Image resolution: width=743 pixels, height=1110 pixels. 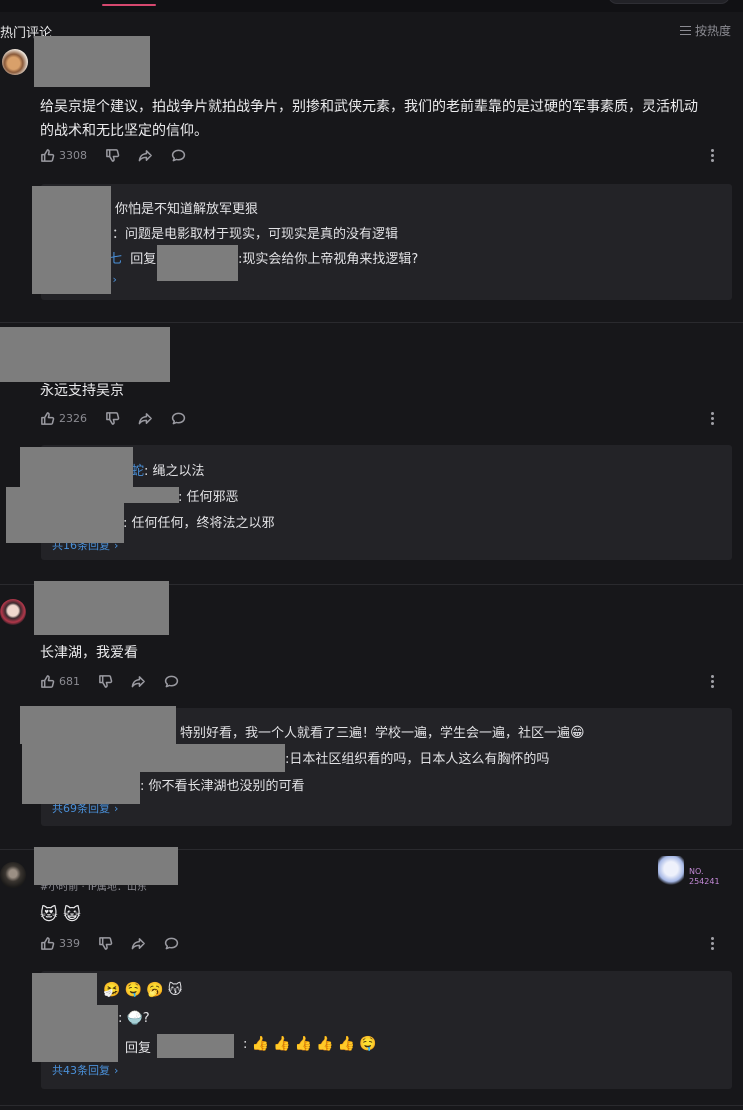 I want to click on reply-text: 任何任何，终将法之以邪, so click(x=203, y=523).